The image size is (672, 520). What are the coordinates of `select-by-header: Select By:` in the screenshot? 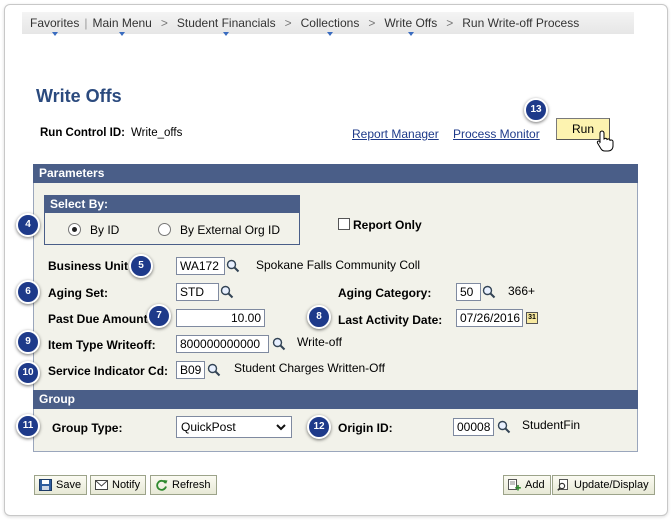 It's located at (172, 204).